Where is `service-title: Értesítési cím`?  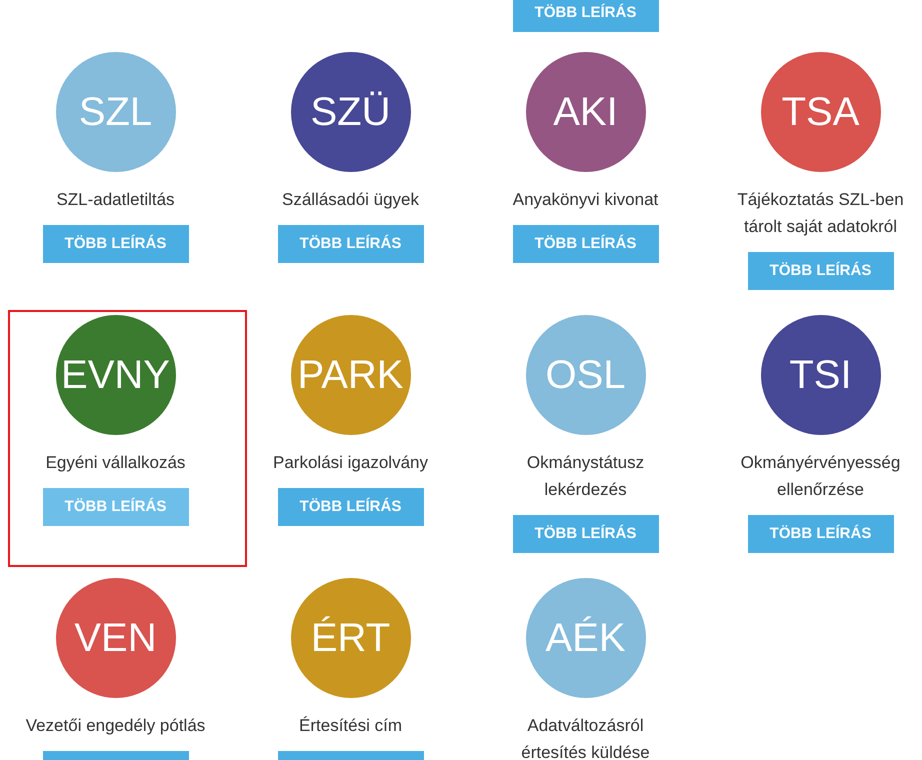 service-title: Értesítési cím is located at coordinates (350, 726).